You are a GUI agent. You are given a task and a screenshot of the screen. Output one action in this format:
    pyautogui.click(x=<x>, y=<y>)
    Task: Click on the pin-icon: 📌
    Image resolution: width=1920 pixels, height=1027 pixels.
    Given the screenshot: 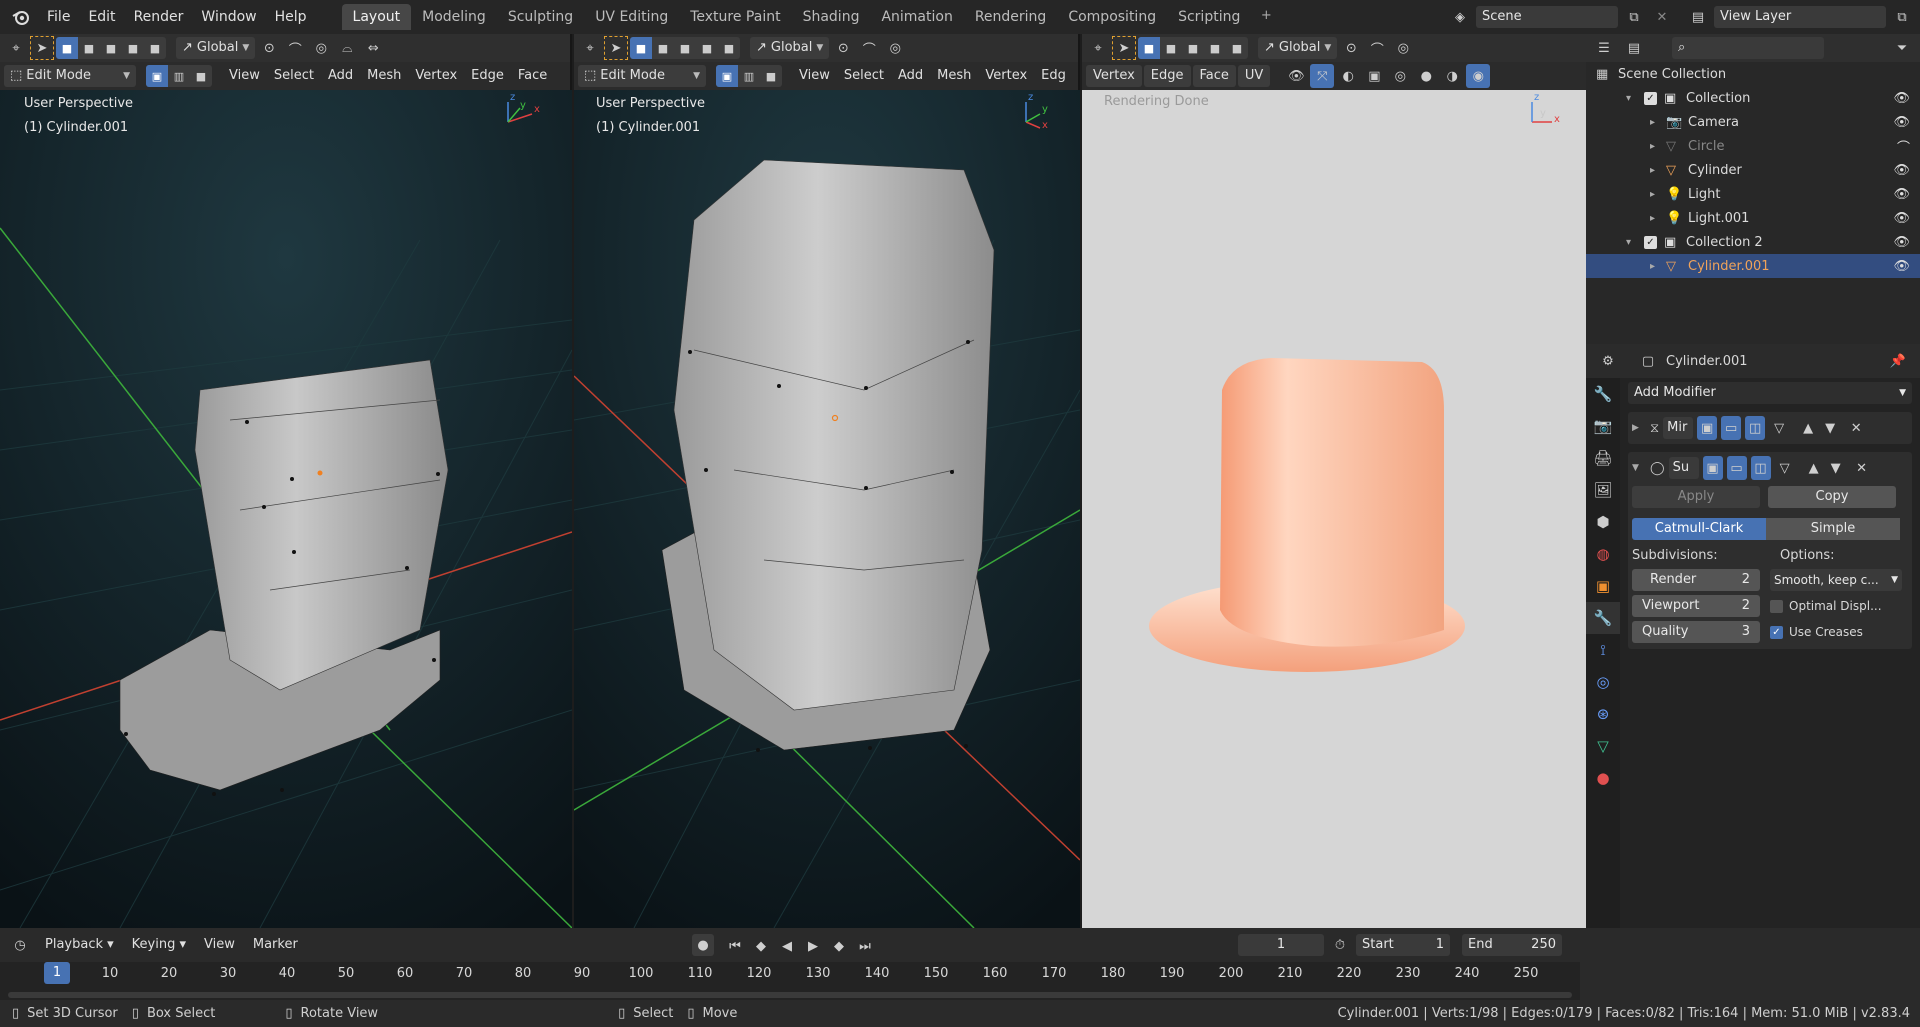 What is the action you would take?
    pyautogui.click(x=1898, y=361)
    